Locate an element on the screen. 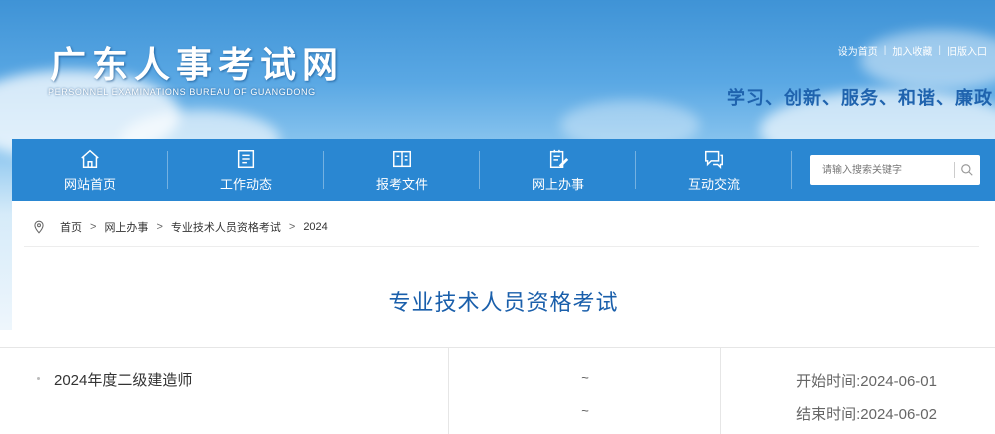 The image size is (995, 434). top-links: 设为首页 | 加入收藏 | 旧版入口 is located at coordinates (912, 50).